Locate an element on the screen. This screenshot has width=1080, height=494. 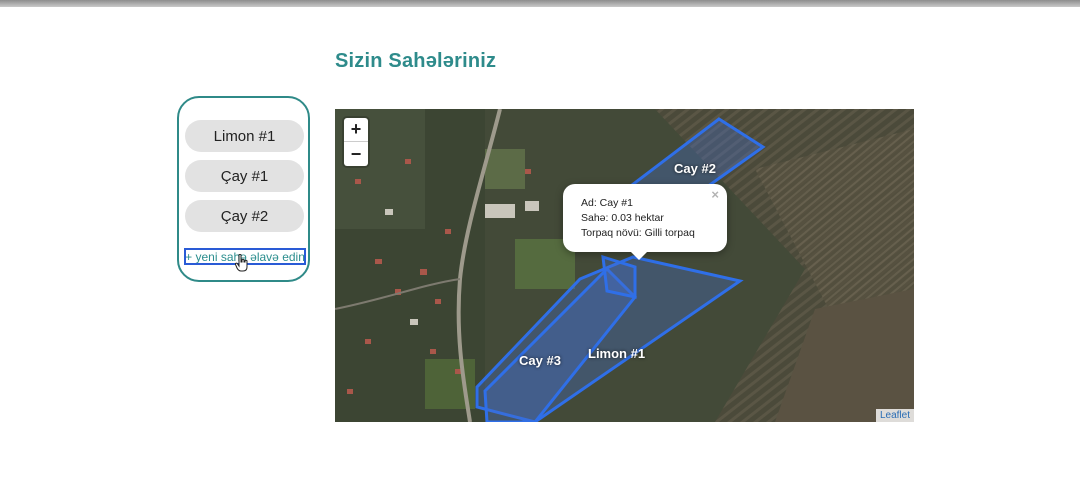
polygon-label-cay-2: Cay #2 is located at coordinates (695, 168).